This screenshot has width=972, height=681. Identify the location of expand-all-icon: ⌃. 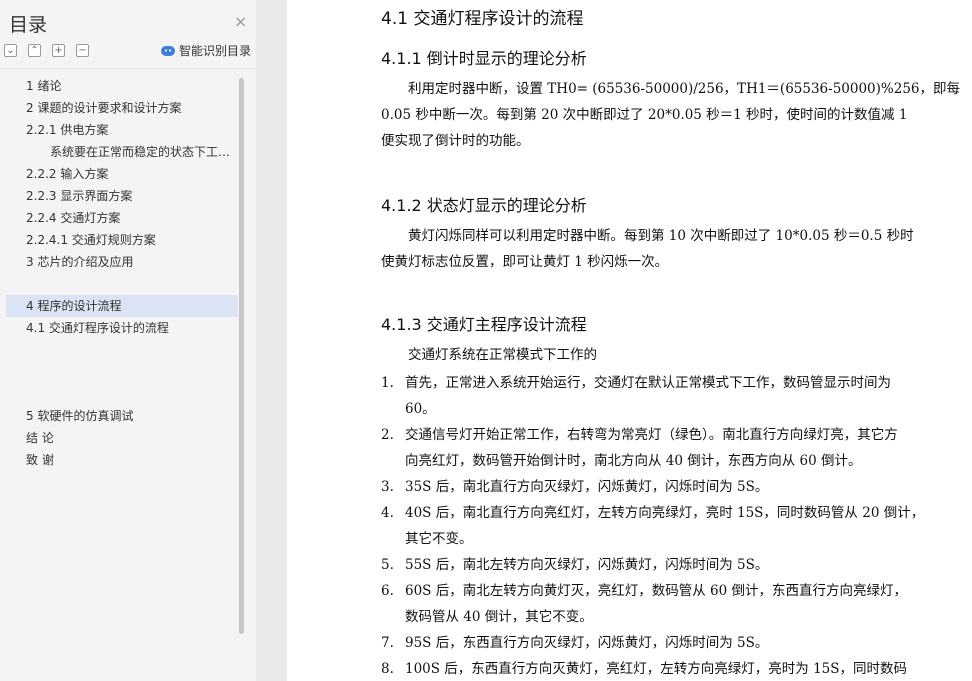
(34, 50).